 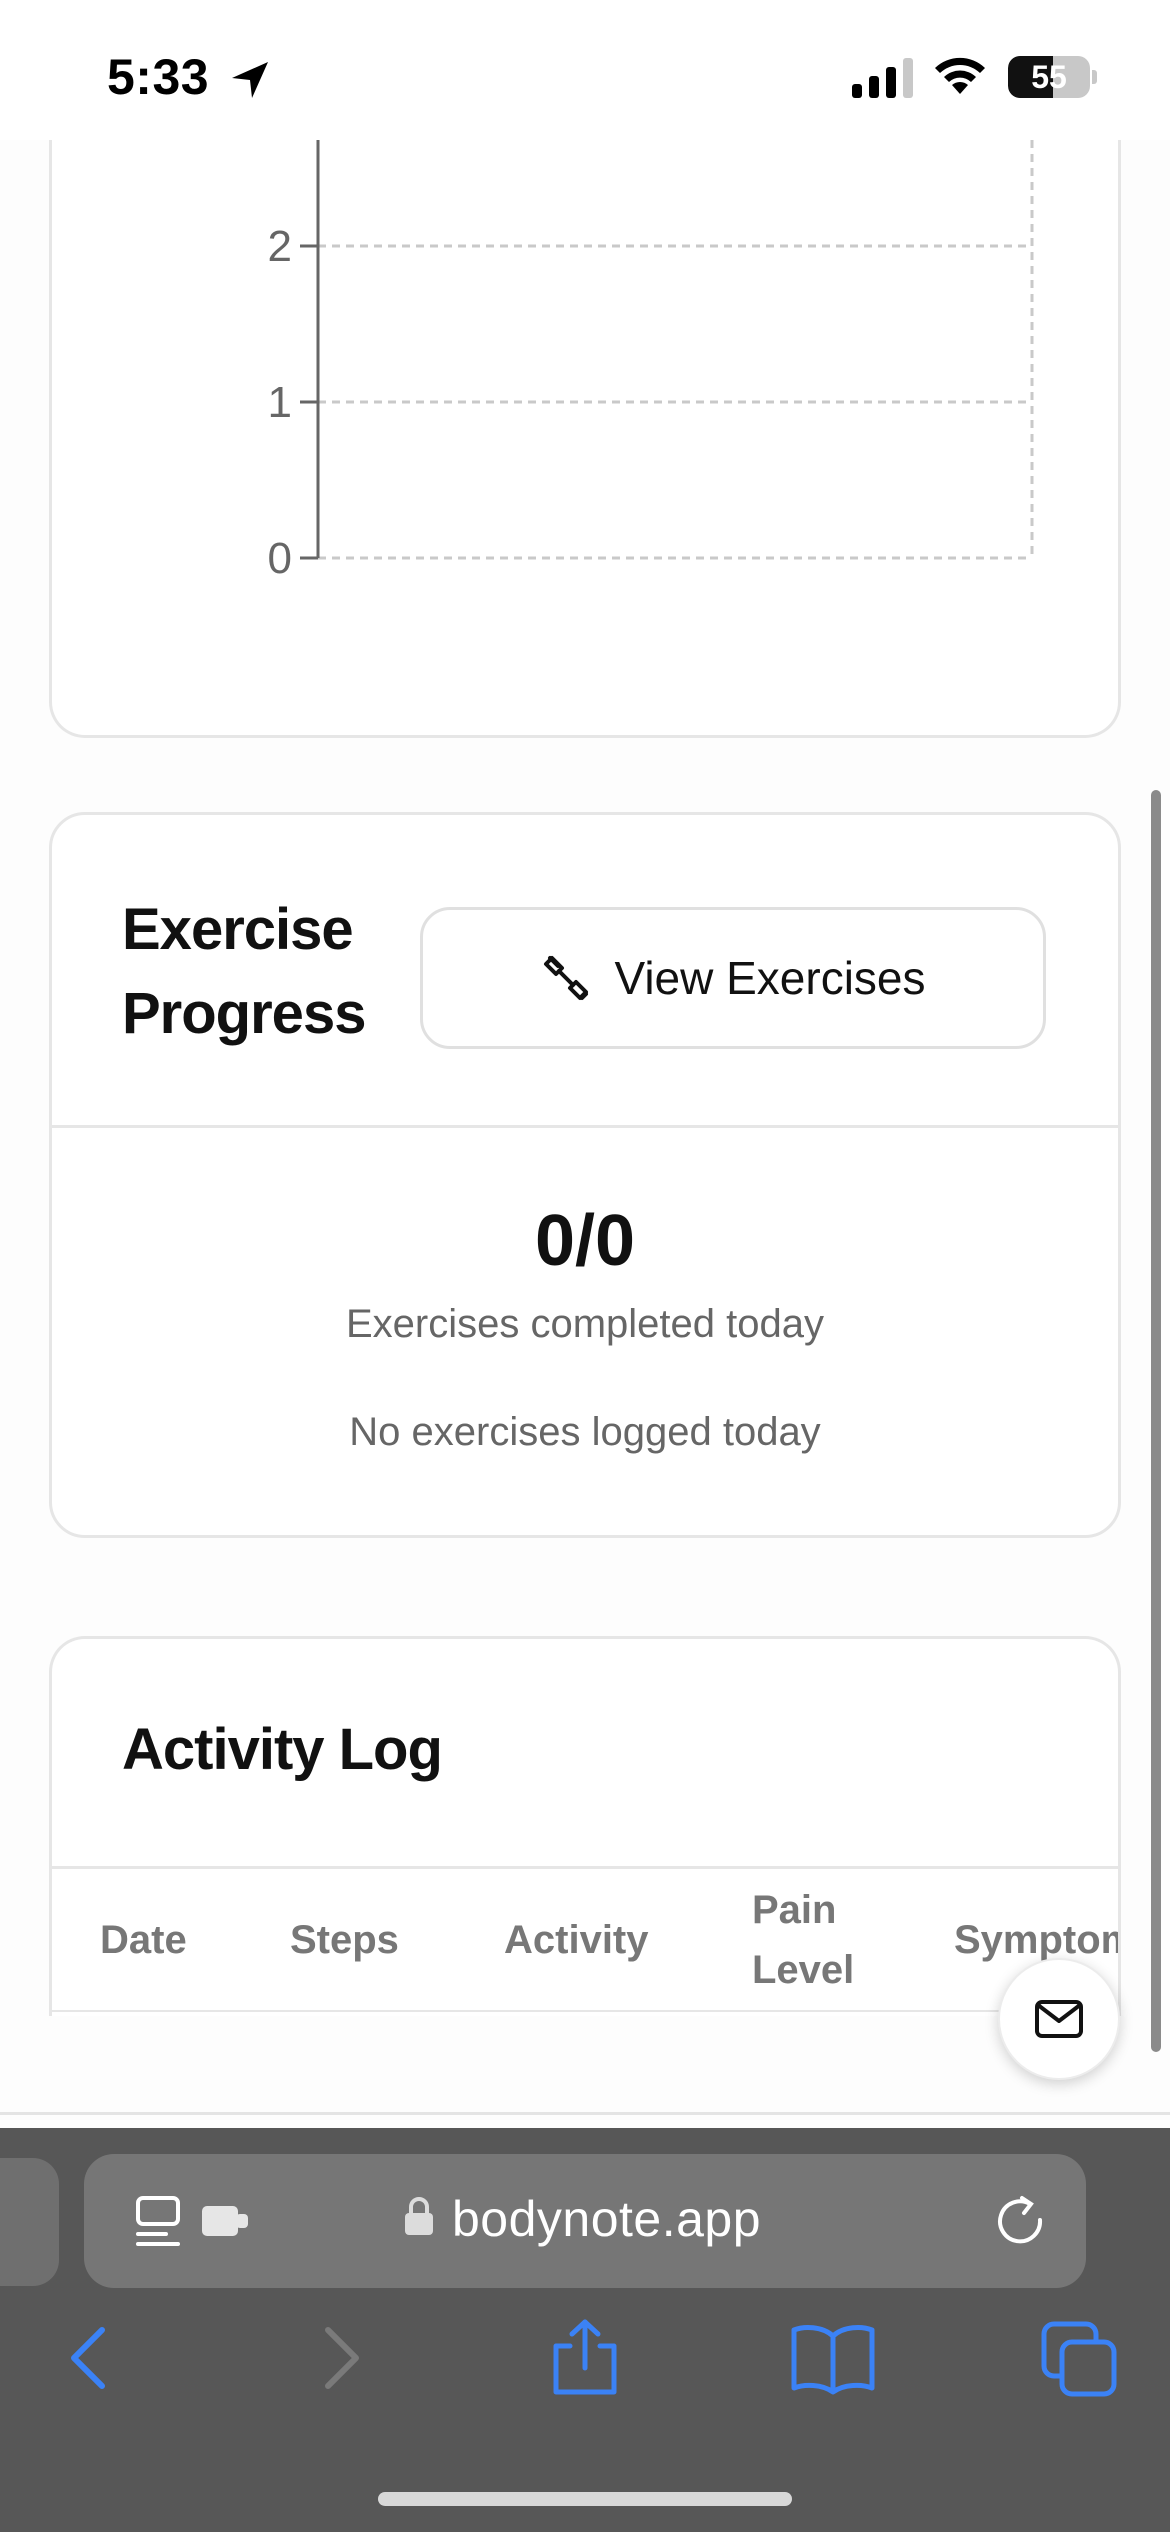 I want to click on battery-level: 55, so click(x=1049, y=77).